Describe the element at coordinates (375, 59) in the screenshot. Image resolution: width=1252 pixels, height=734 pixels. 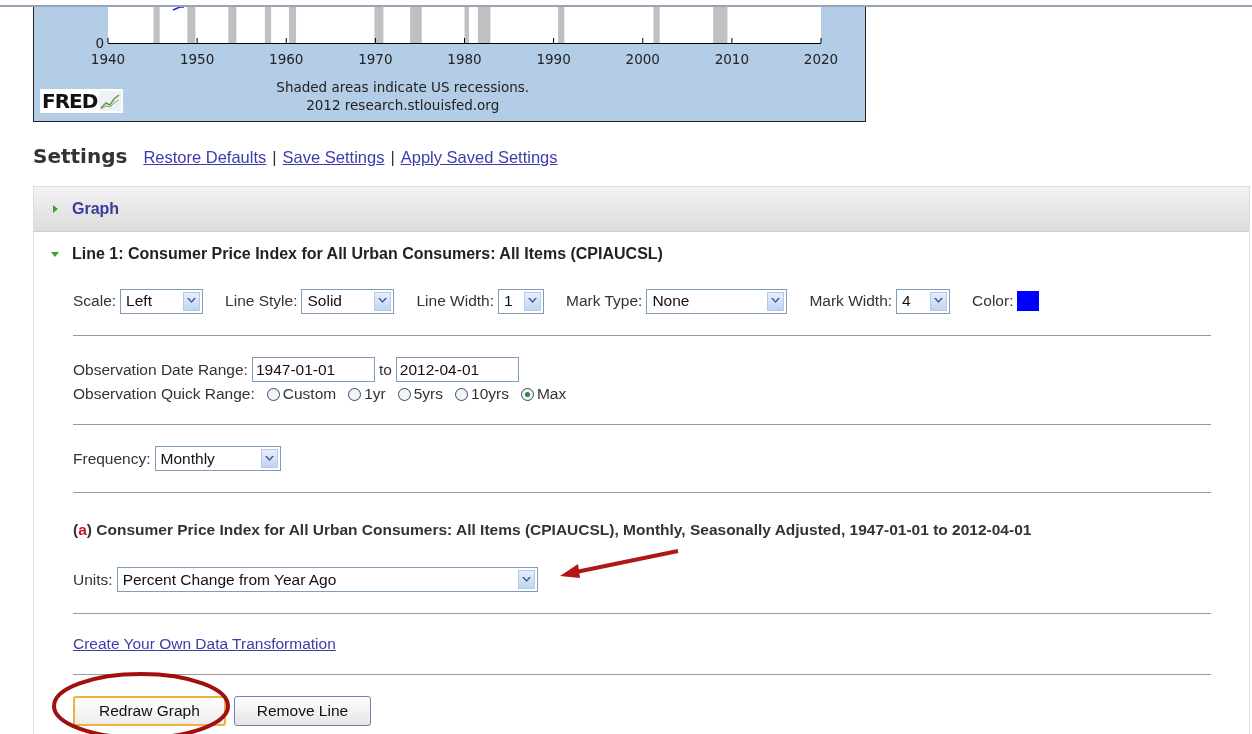
I see `x-tick-label: 1970` at that location.